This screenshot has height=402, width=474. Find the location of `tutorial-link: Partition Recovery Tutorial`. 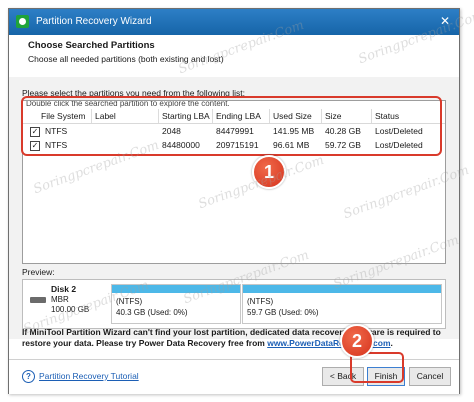

tutorial-link: Partition Recovery Tutorial is located at coordinates (89, 376).